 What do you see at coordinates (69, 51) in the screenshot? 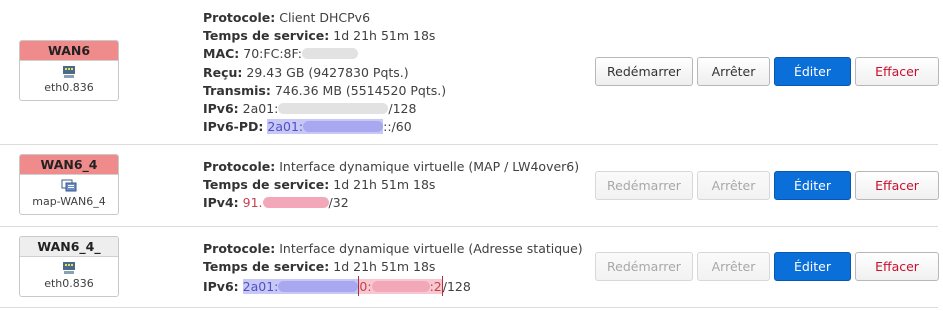
I see `interface-name: WAN6` at bounding box center [69, 51].